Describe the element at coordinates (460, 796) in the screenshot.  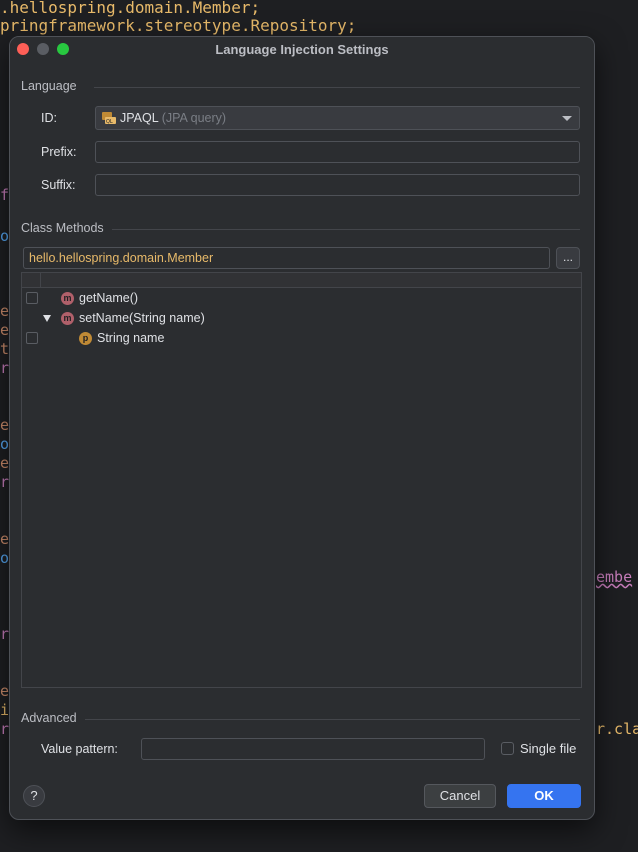
I see `cancel-button: Cancel` at that location.